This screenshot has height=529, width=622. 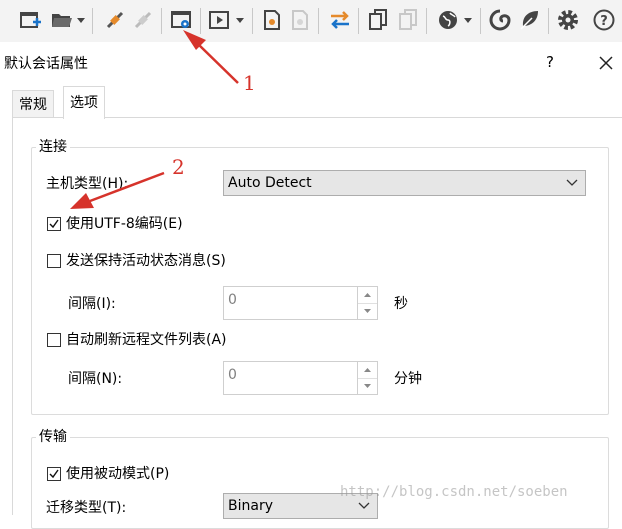 I want to click on annotation-arrows, so click(x=154, y=119).